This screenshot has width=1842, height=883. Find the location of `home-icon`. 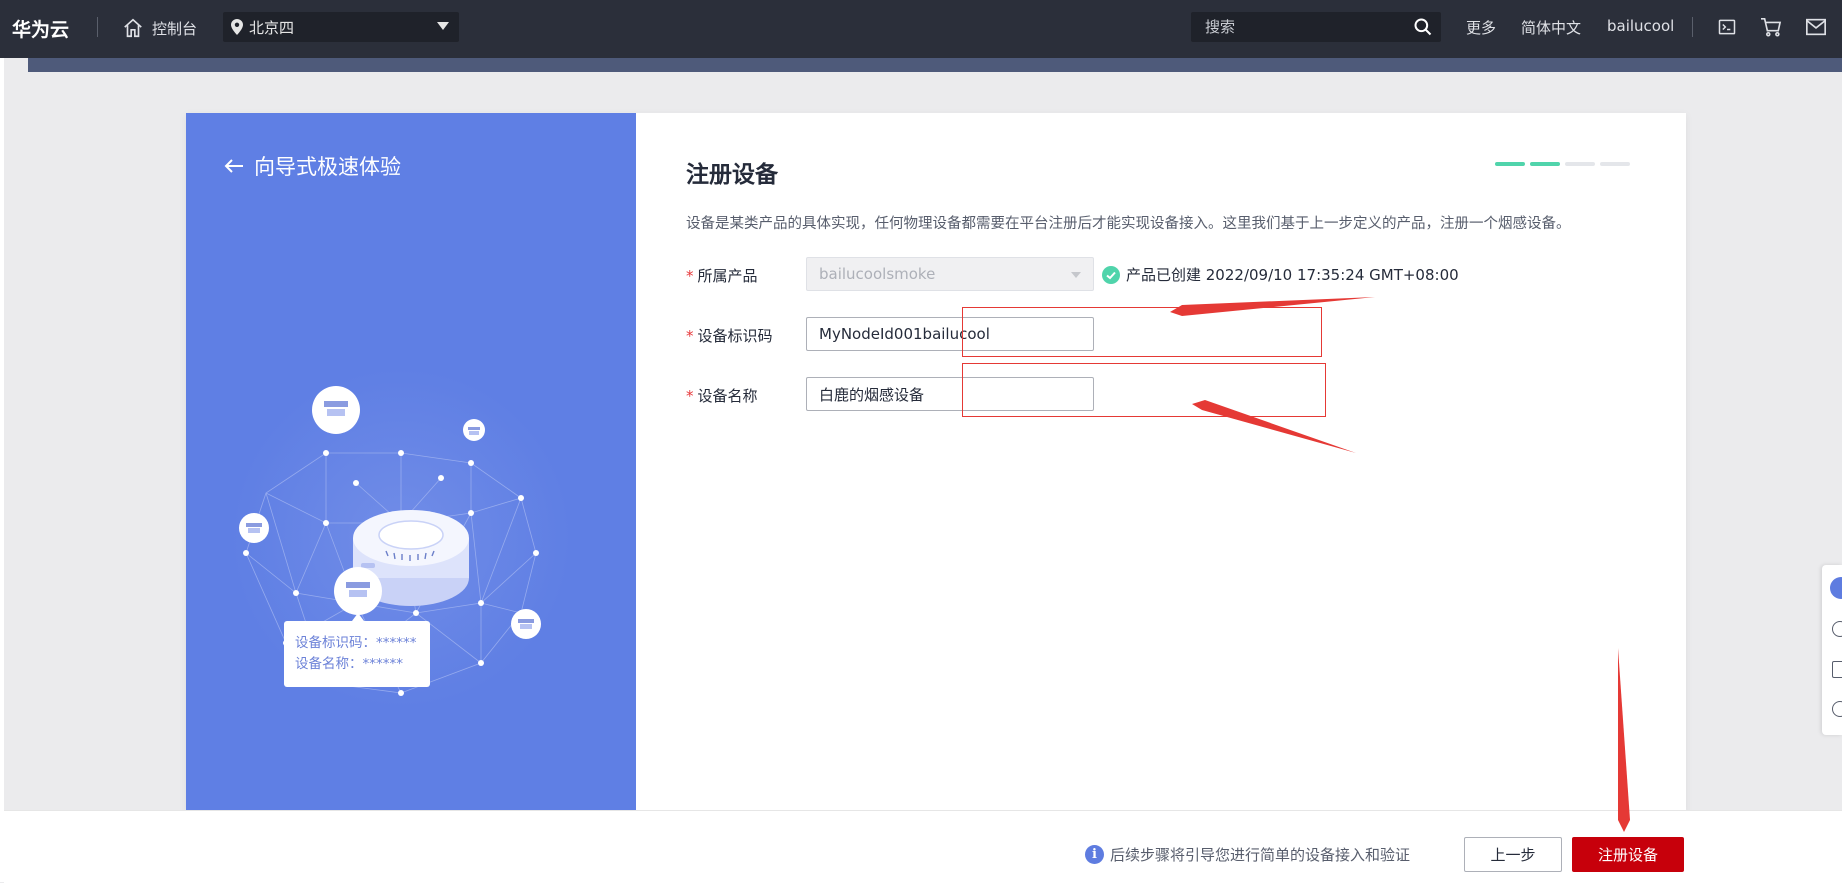

home-icon is located at coordinates (133, 28).